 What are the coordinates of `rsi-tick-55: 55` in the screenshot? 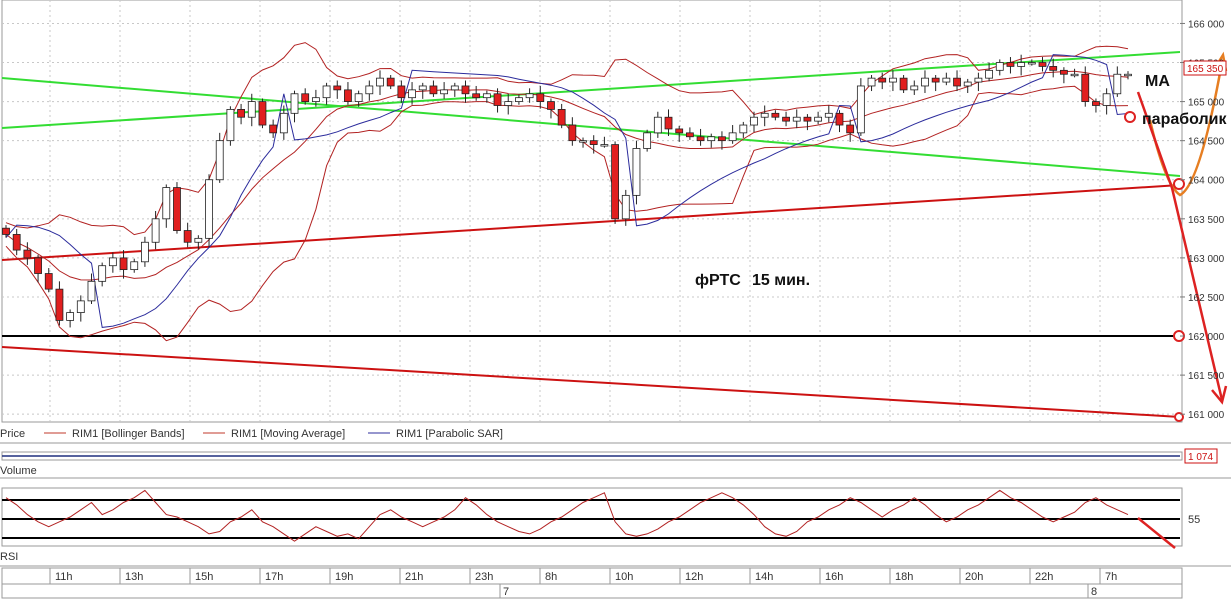 It's located at (1194, 520).